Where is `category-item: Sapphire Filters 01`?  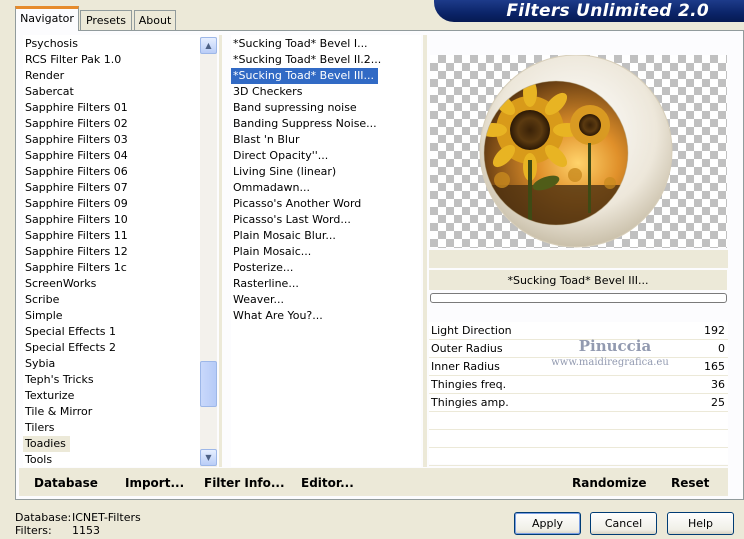 category-item: Sapphire Filters 01 is located at coordinates (112, 108).